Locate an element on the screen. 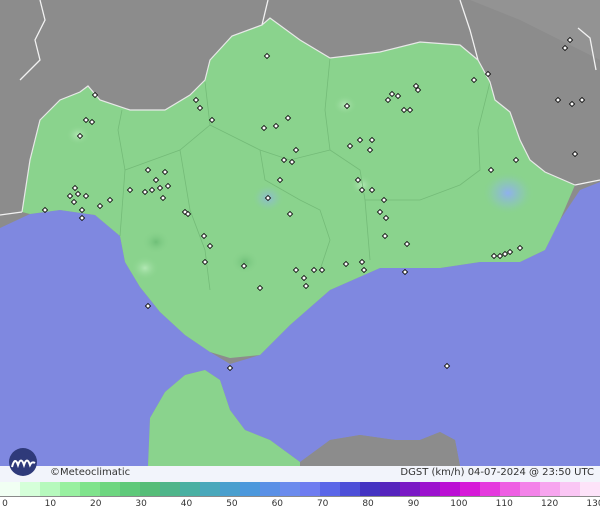 The width and height of the screenshot is (600, 517). scale-tick-label: 0 is located at coordinates (5, 504).